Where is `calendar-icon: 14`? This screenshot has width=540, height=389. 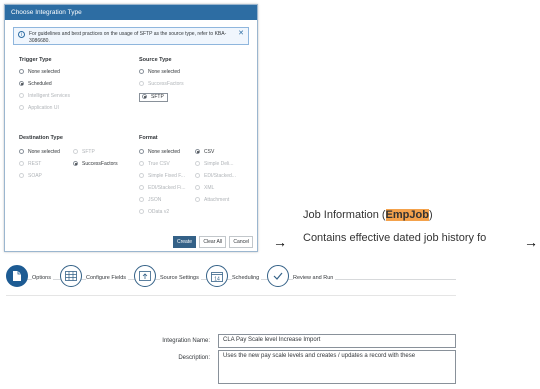 calendar-icon: 14 is located at coordinates (217, 276).